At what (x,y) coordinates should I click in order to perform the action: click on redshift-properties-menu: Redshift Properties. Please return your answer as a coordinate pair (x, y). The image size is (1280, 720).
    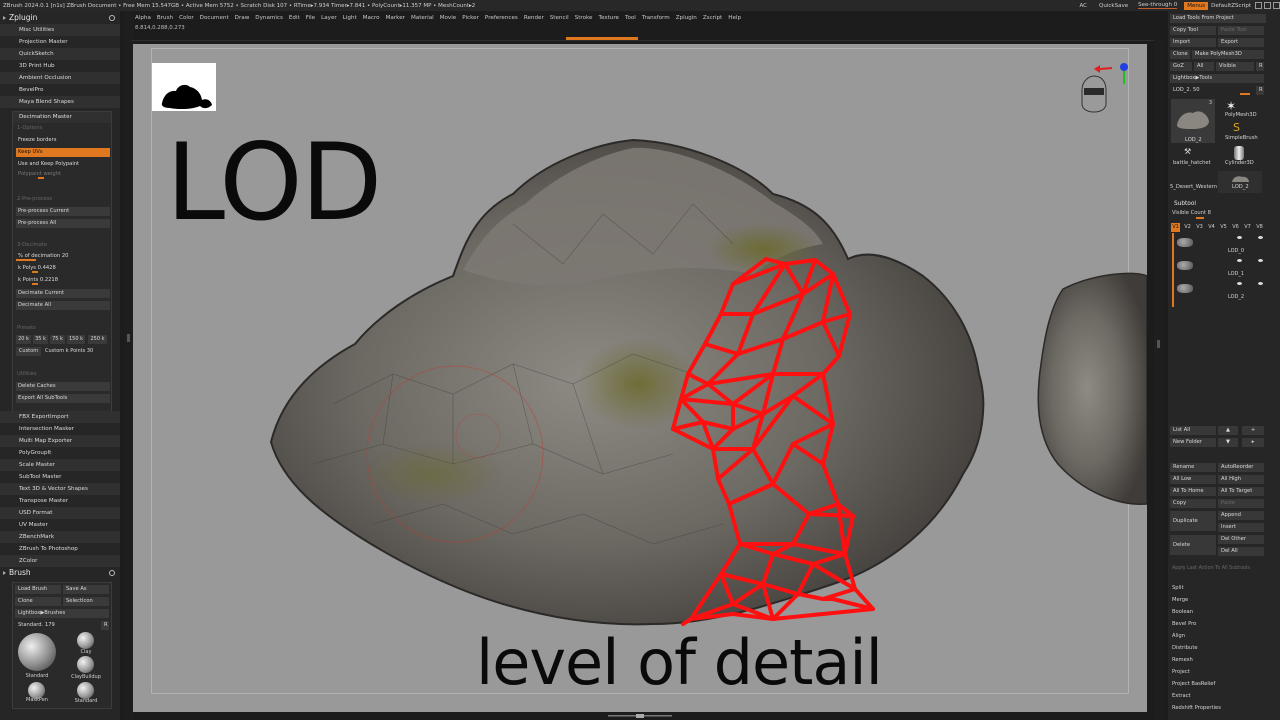
    Looking at the image, I should click on (1196, 708).